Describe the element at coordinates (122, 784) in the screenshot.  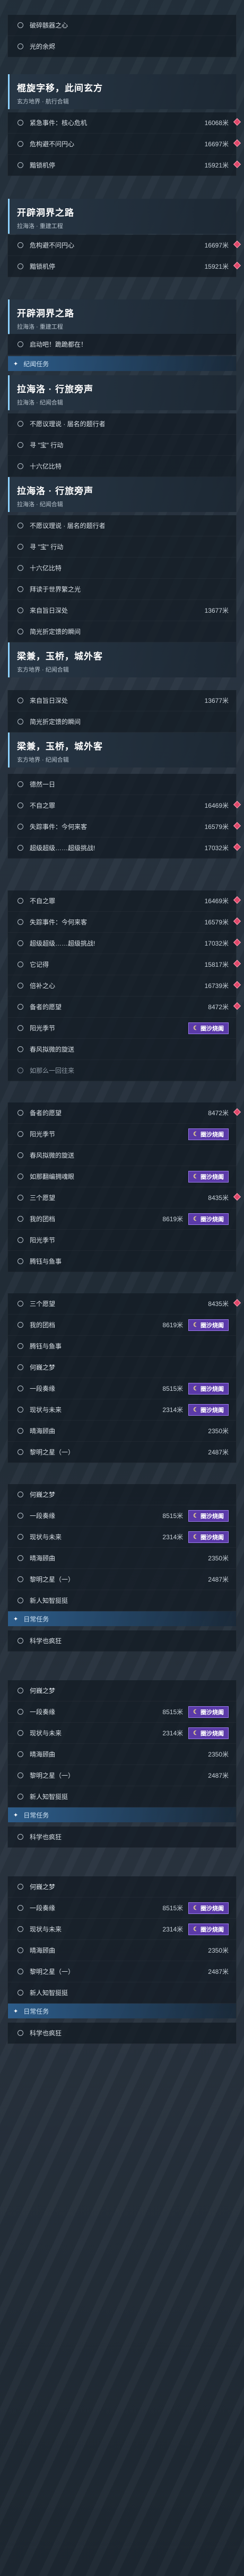
I see `quest-row: 德然一日` at that location.